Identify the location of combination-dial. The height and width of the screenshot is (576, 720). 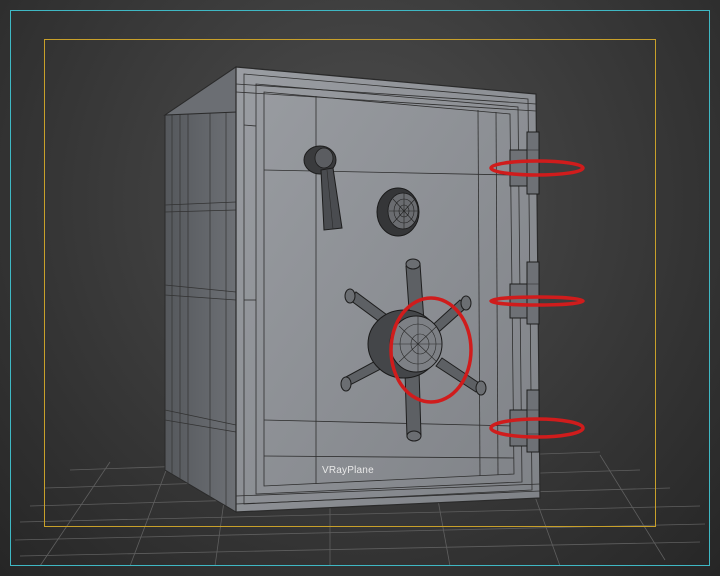
(398, 212).